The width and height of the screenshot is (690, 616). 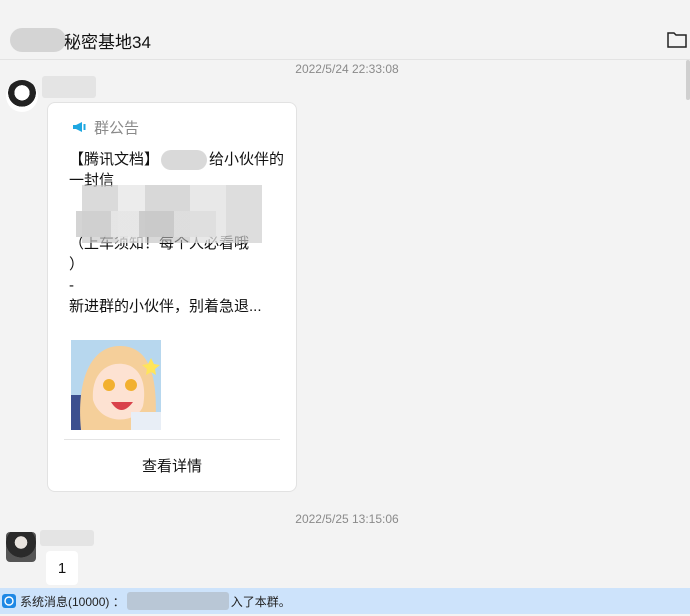 I want to click on view-details-button: 查看详情, so click(x=172, y=465).